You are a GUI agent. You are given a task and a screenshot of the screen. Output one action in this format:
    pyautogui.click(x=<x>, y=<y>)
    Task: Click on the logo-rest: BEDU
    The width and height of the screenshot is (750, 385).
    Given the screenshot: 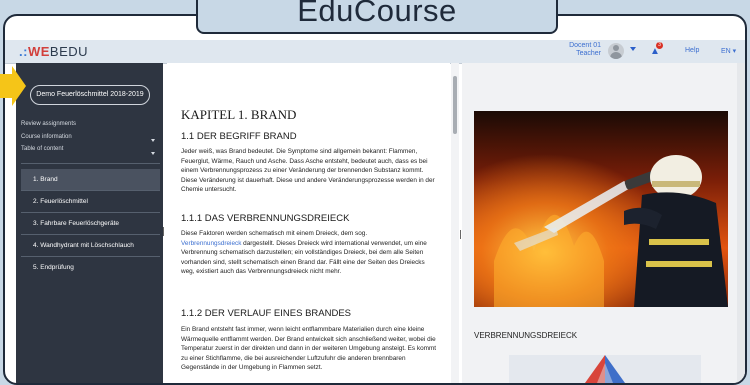 What is the action you would take?
    pyautogui.click(x=69, y=51)
    